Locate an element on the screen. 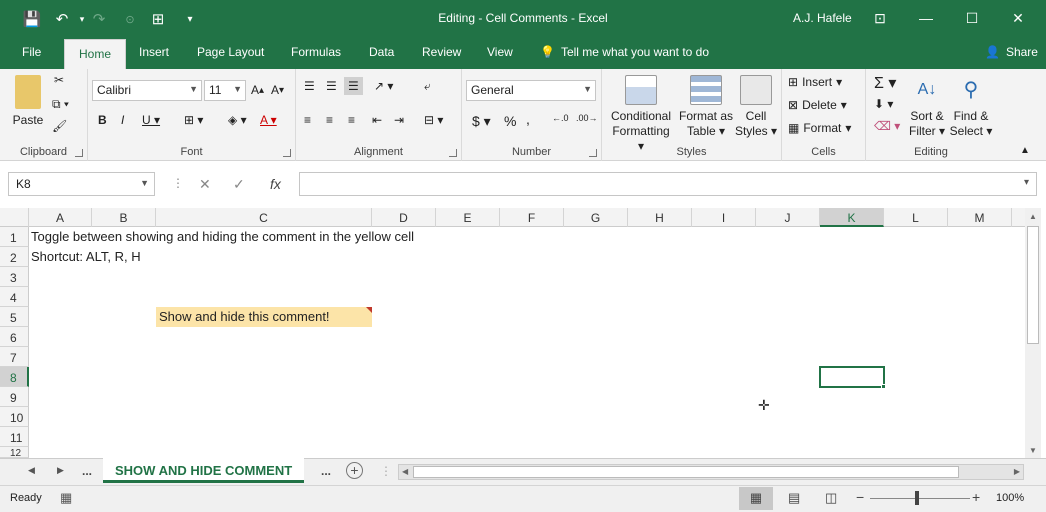 The width and height of the screenshot is (1046, 512). delete-cells-button: ⊠ Delete ▾ is located at coordinates (817, 105).